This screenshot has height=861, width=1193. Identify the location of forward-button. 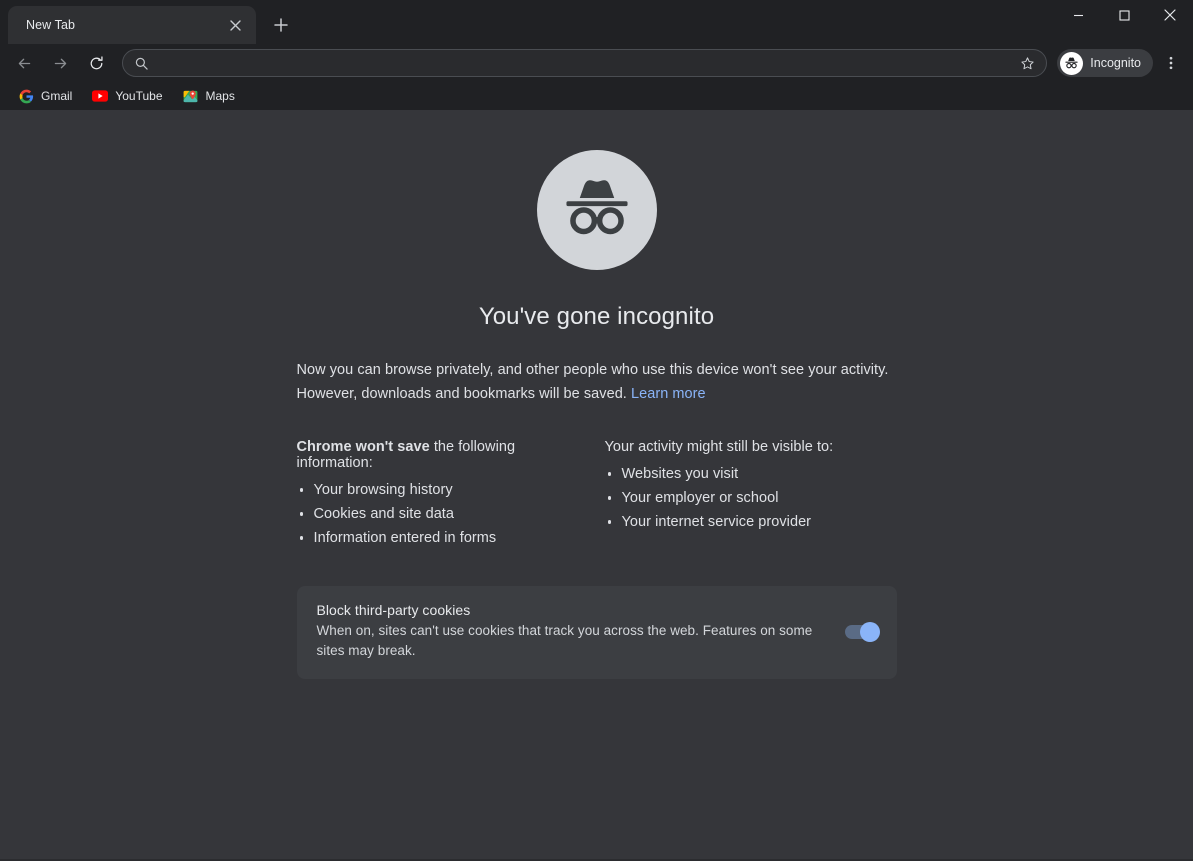
(60, 63).